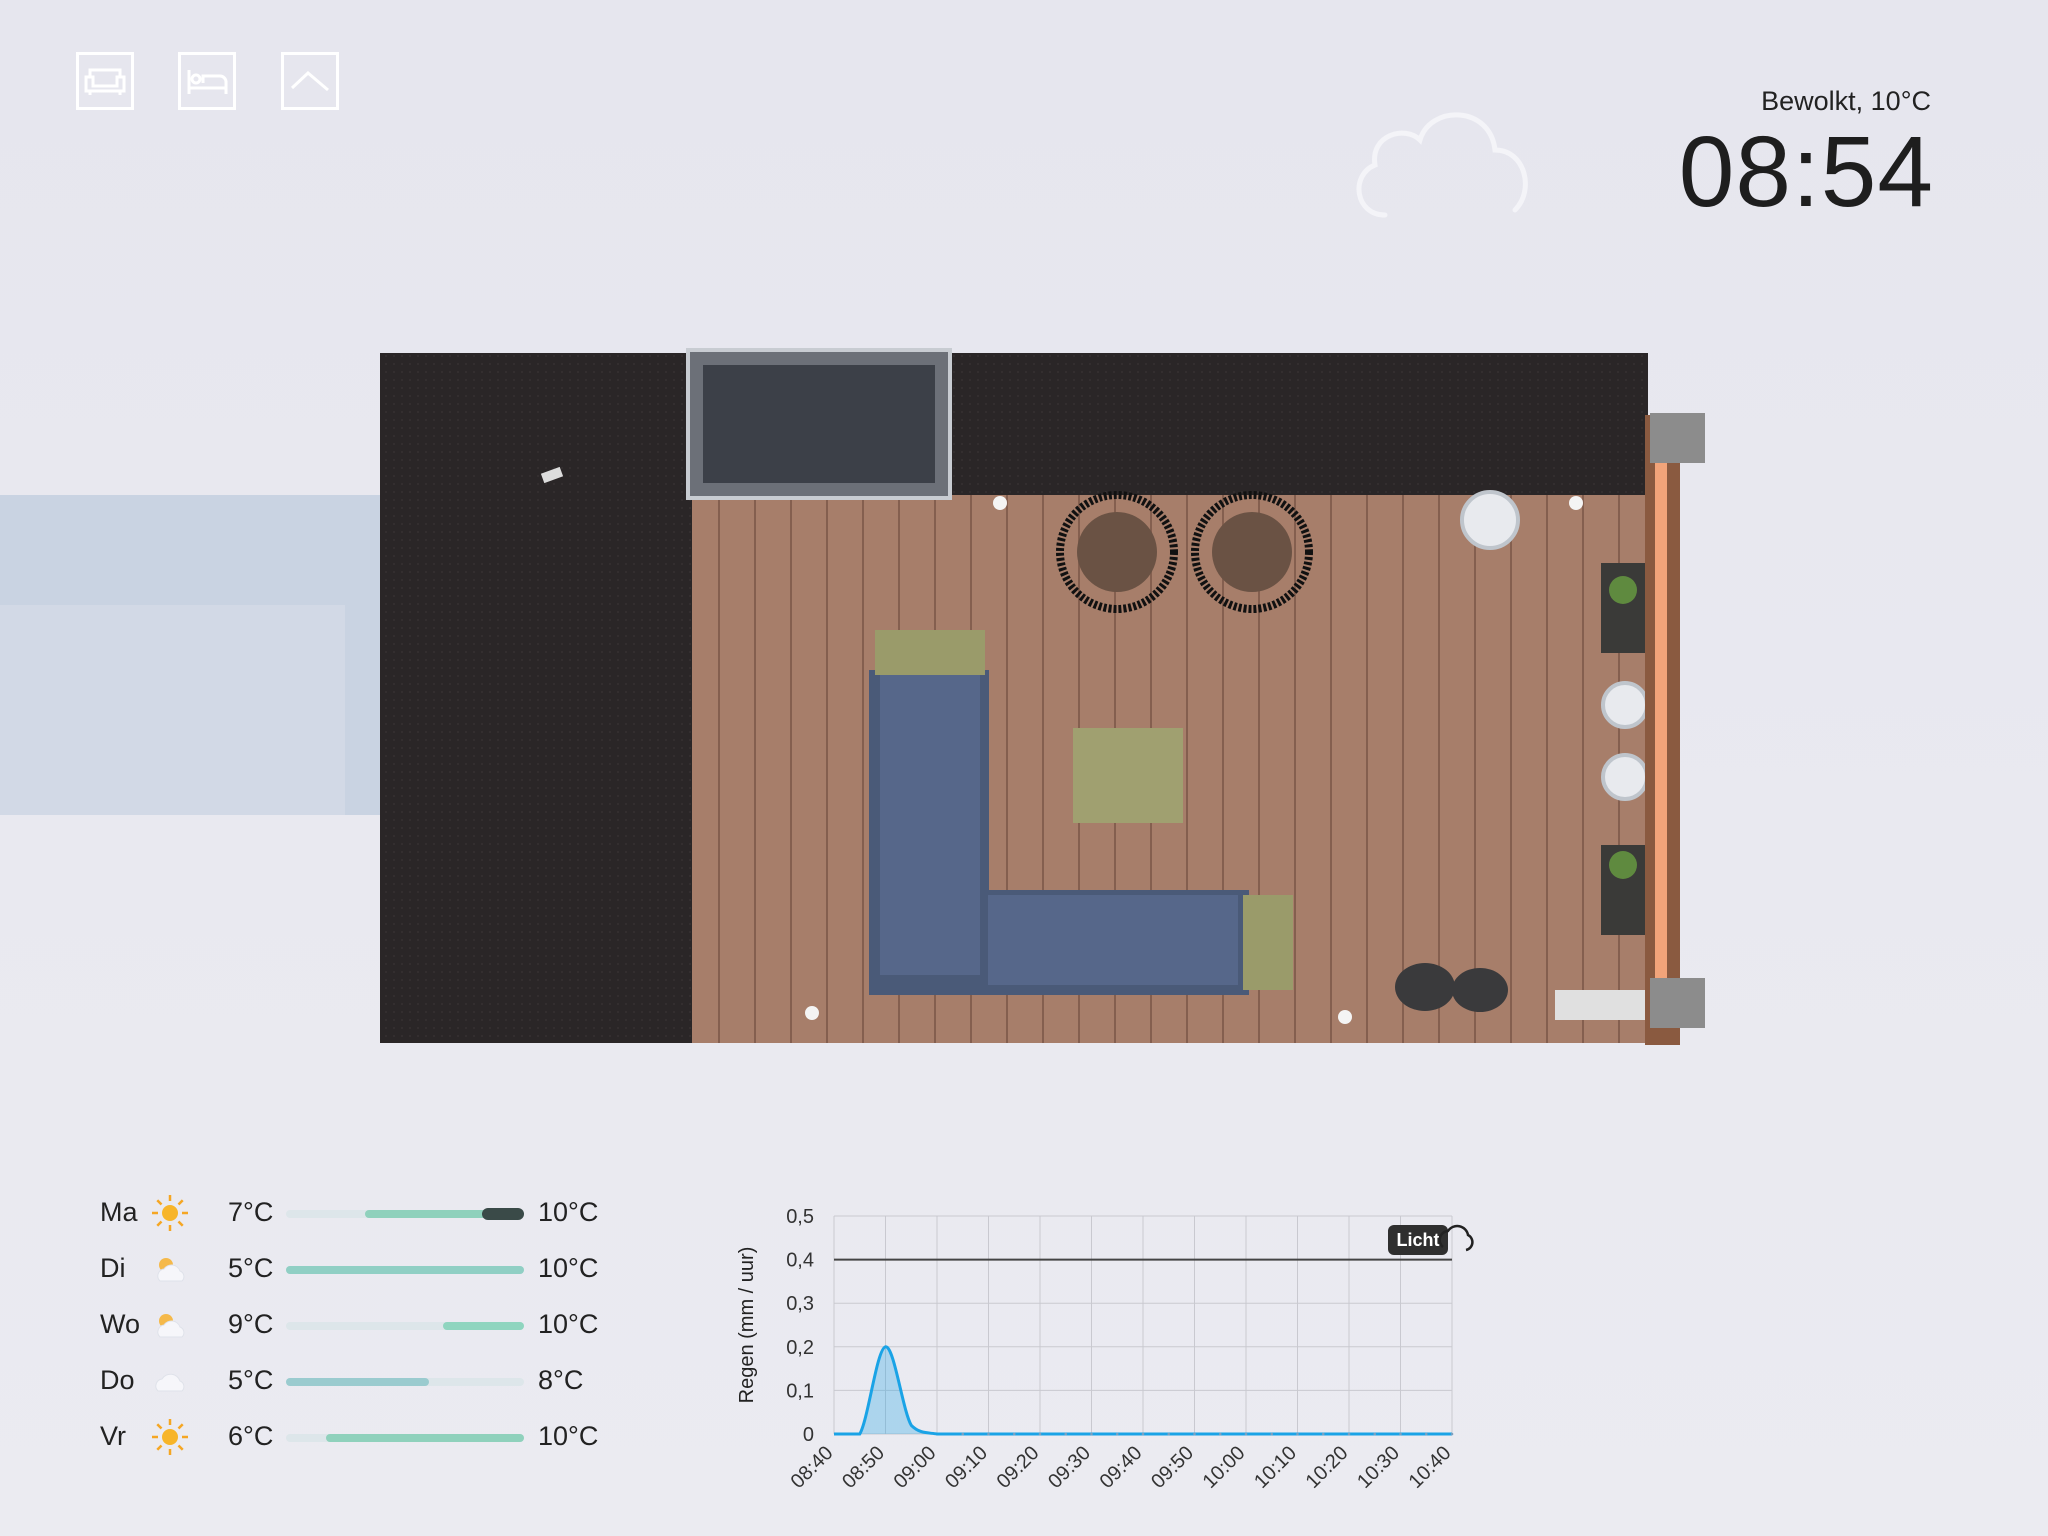  I want to click on weather-summary: Bewolkt, 10°C, so click(1846, 101).